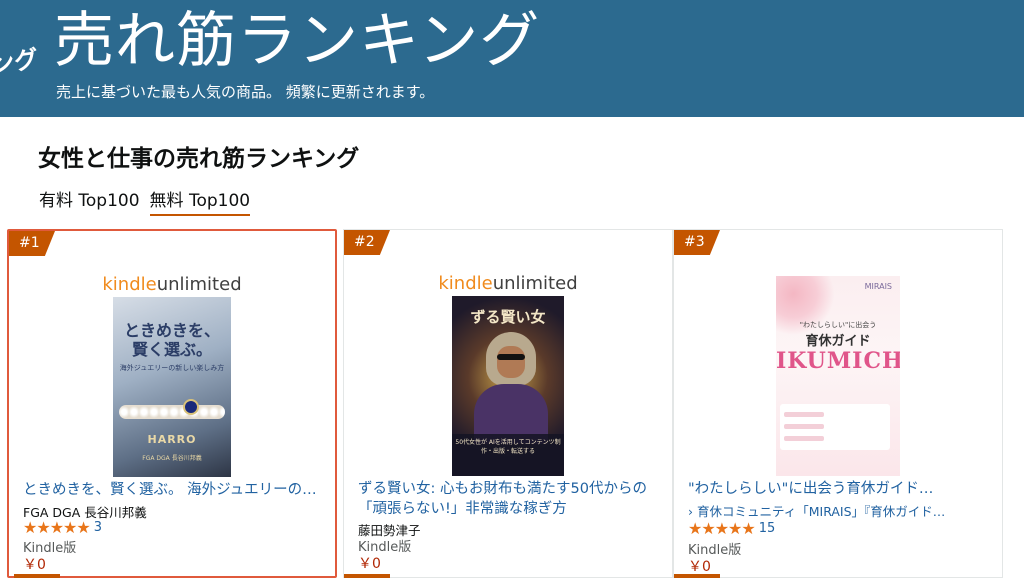  I want to click on cover-tagline: "わたしらしい"に出会う, so click(838, 325).